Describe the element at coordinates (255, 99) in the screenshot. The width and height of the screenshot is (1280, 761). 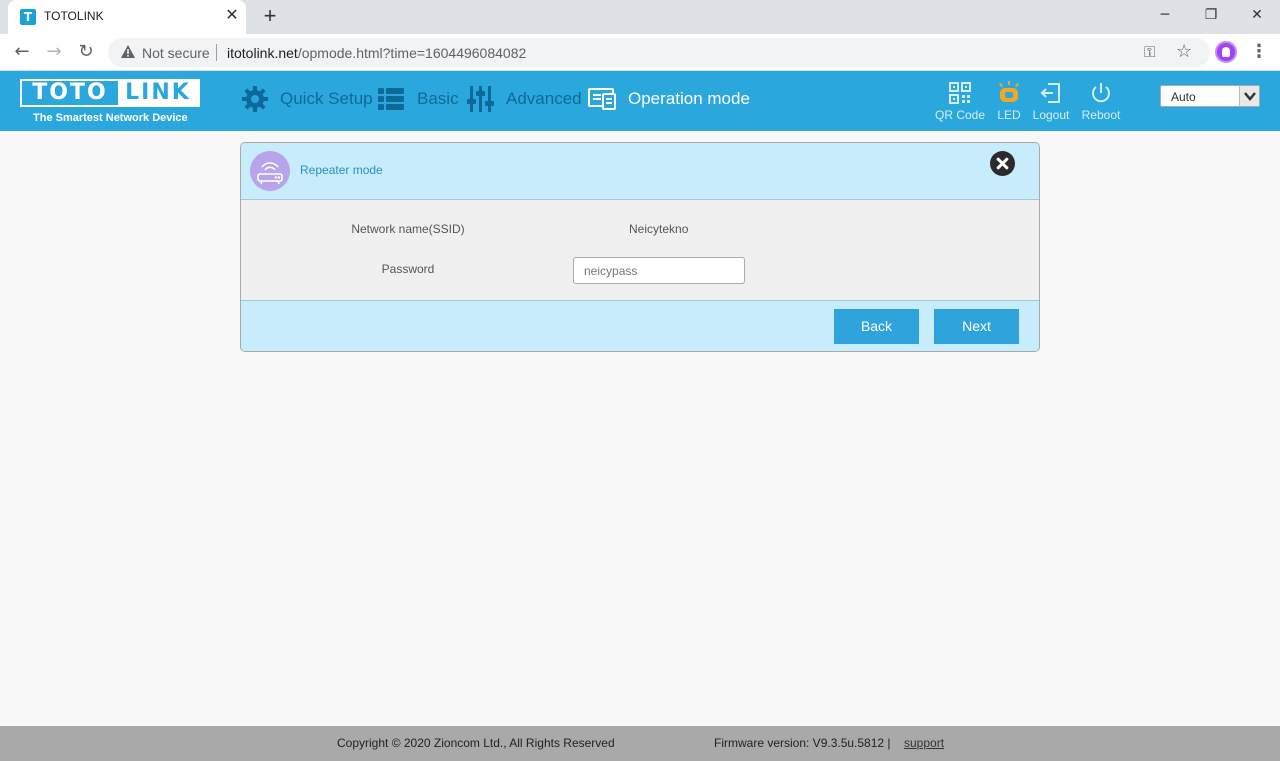
I see `gear-icon` at that location.